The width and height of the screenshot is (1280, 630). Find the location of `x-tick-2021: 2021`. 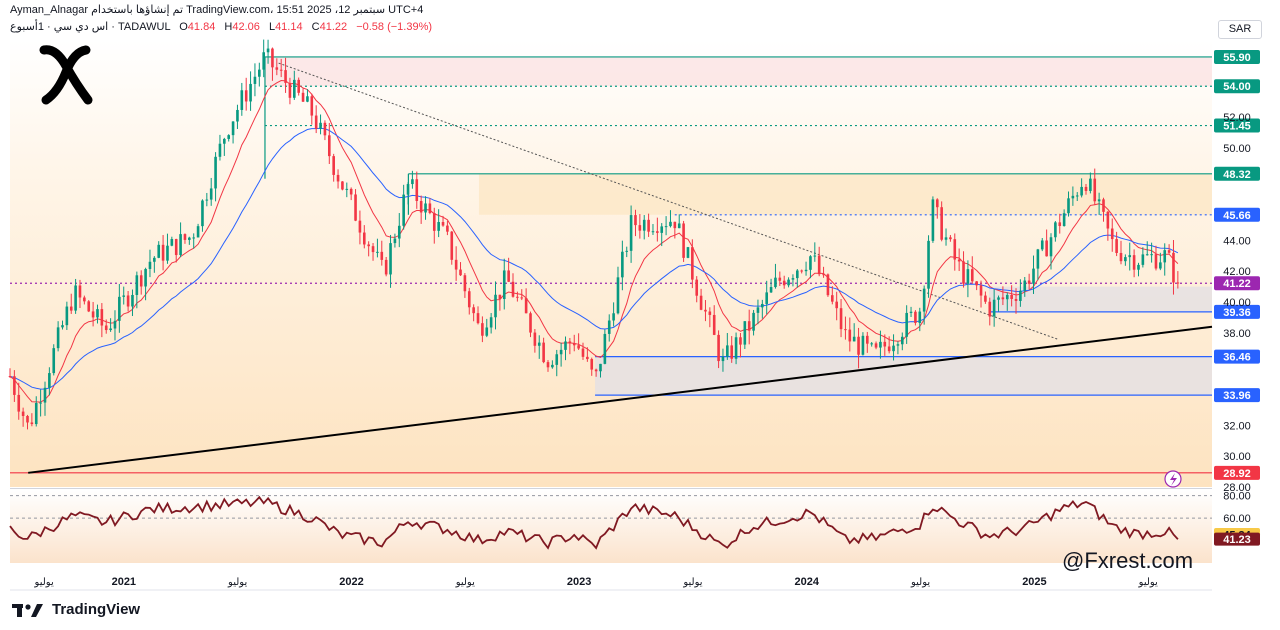

x-tick-2021: 2021 is located at coordinates (124, 582).